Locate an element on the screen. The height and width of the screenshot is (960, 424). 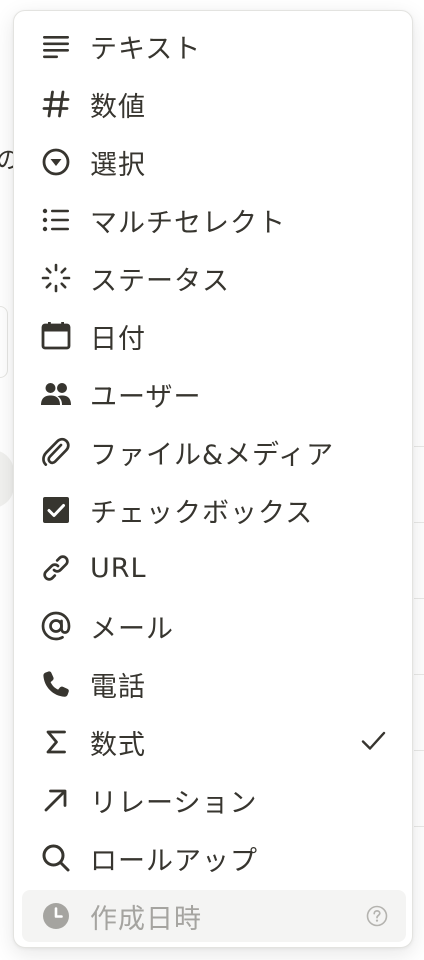
menu-item-rollup: ロールアップ is located at coordinates (214, 858).